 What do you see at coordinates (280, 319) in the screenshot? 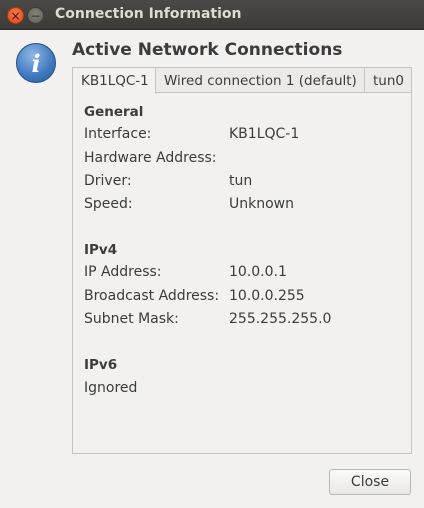
I see `subnet-mask-value: 255.255.255.0` at bounding box center [280, 319].